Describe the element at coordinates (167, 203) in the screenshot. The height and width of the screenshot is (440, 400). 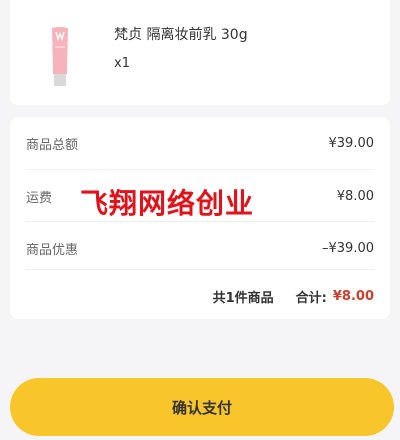
I see `watermark-text: 飞翔网络创业` at that location.